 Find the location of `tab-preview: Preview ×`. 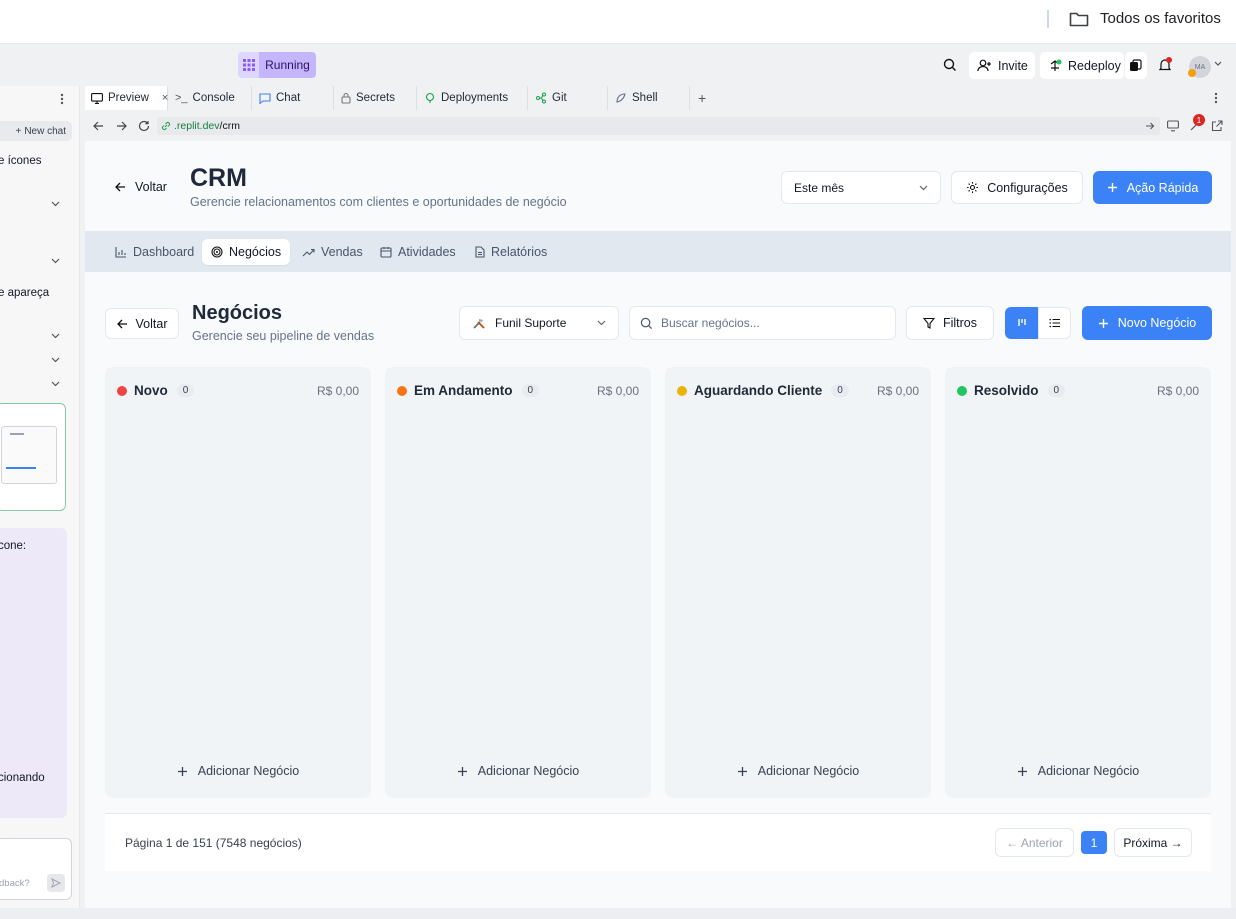

tab-preview: Preview × is located at coordinates (126, 98).